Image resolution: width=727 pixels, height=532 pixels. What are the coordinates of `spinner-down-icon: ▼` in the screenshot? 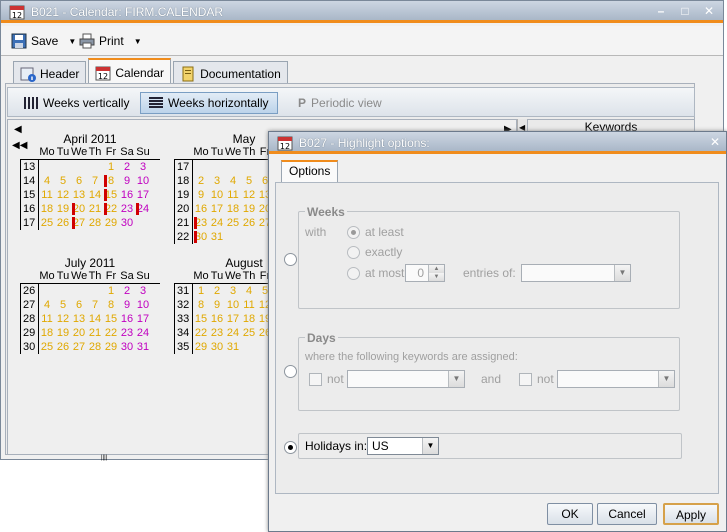 It's located at (436, 277).